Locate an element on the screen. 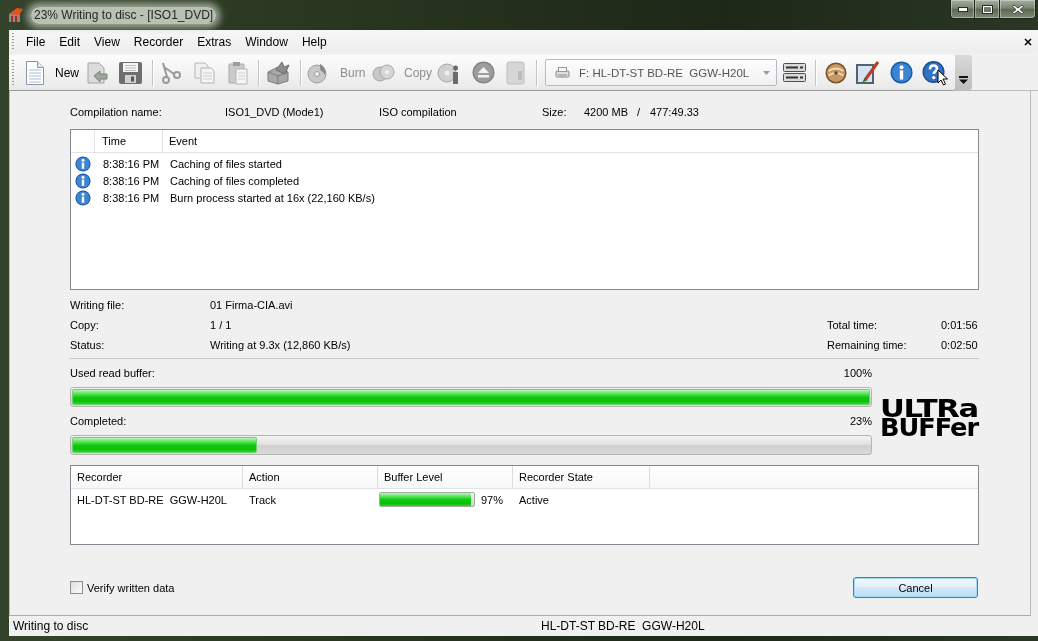 The height and width of the screenshot is (641, 1038). clipboard-icon is located at coordinates (238, 72).